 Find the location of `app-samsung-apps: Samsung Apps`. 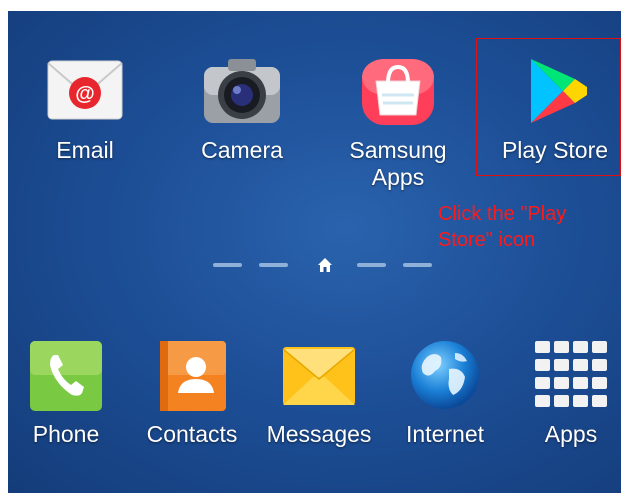

app-samsung-apps: Samsung Apps is located at coordinates (398, 123).